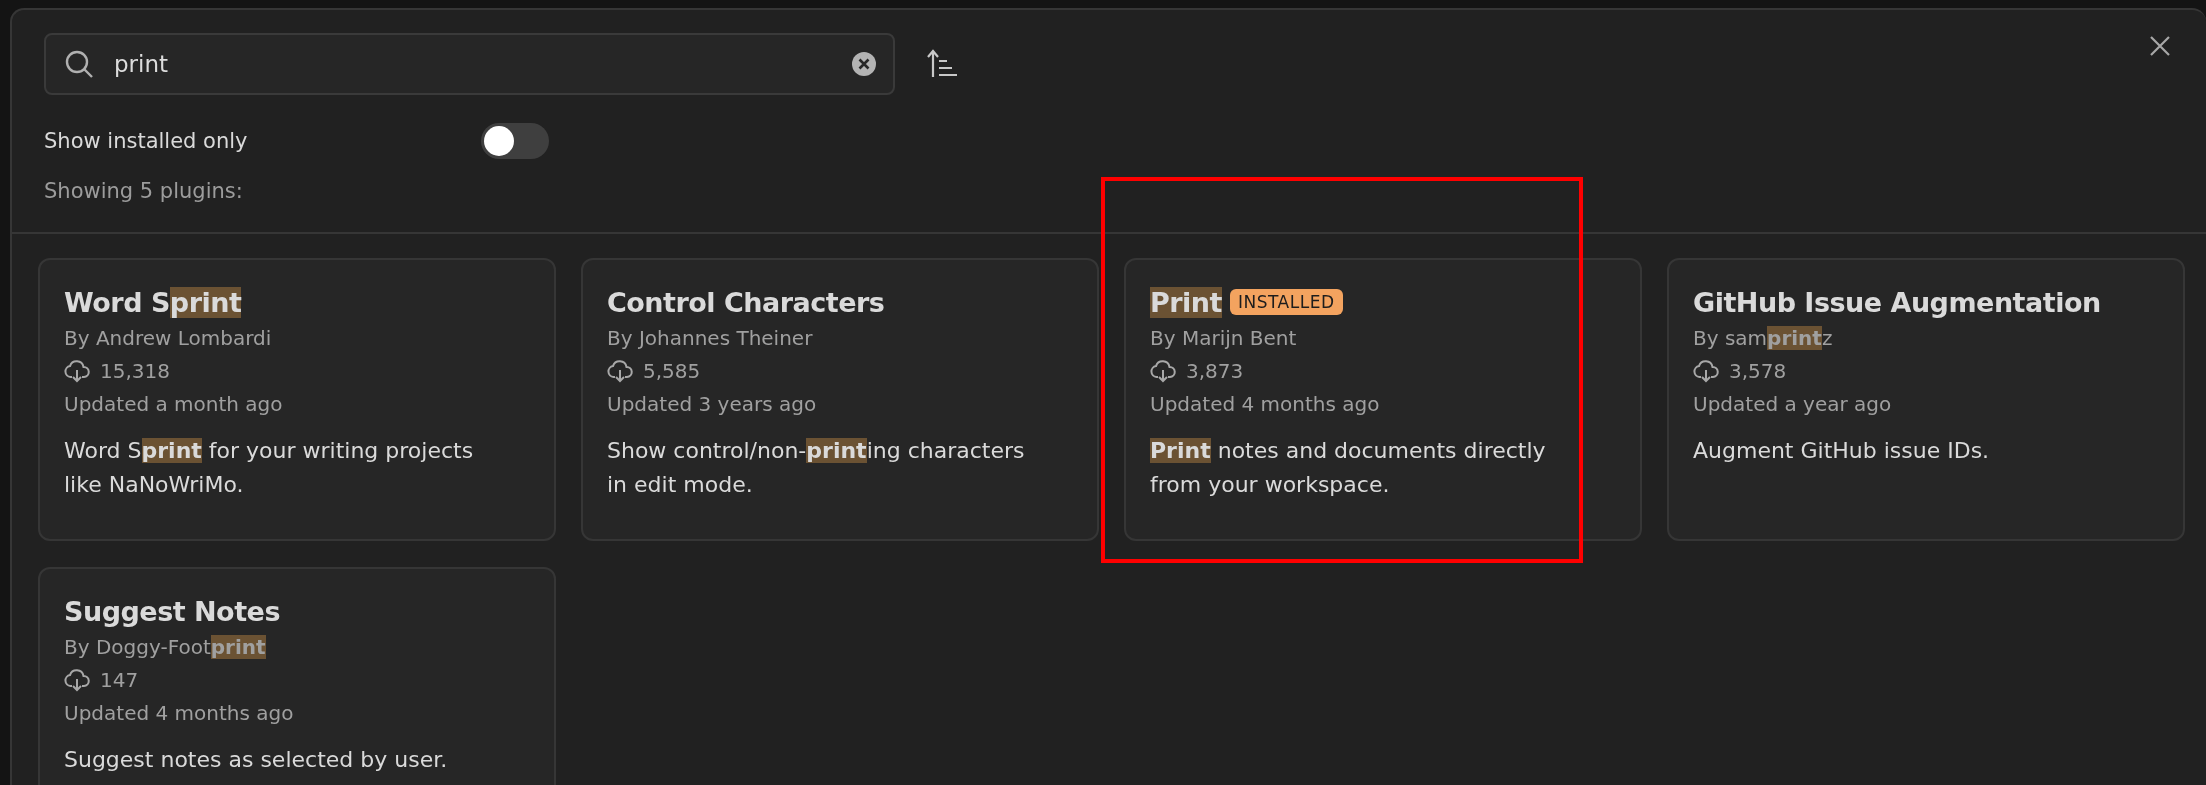 This screenshot has height=785, width=2206. Describe the element at coordinates (174, 404) in the screenshot. I see `updated-time: Updated a month ago` at that location.